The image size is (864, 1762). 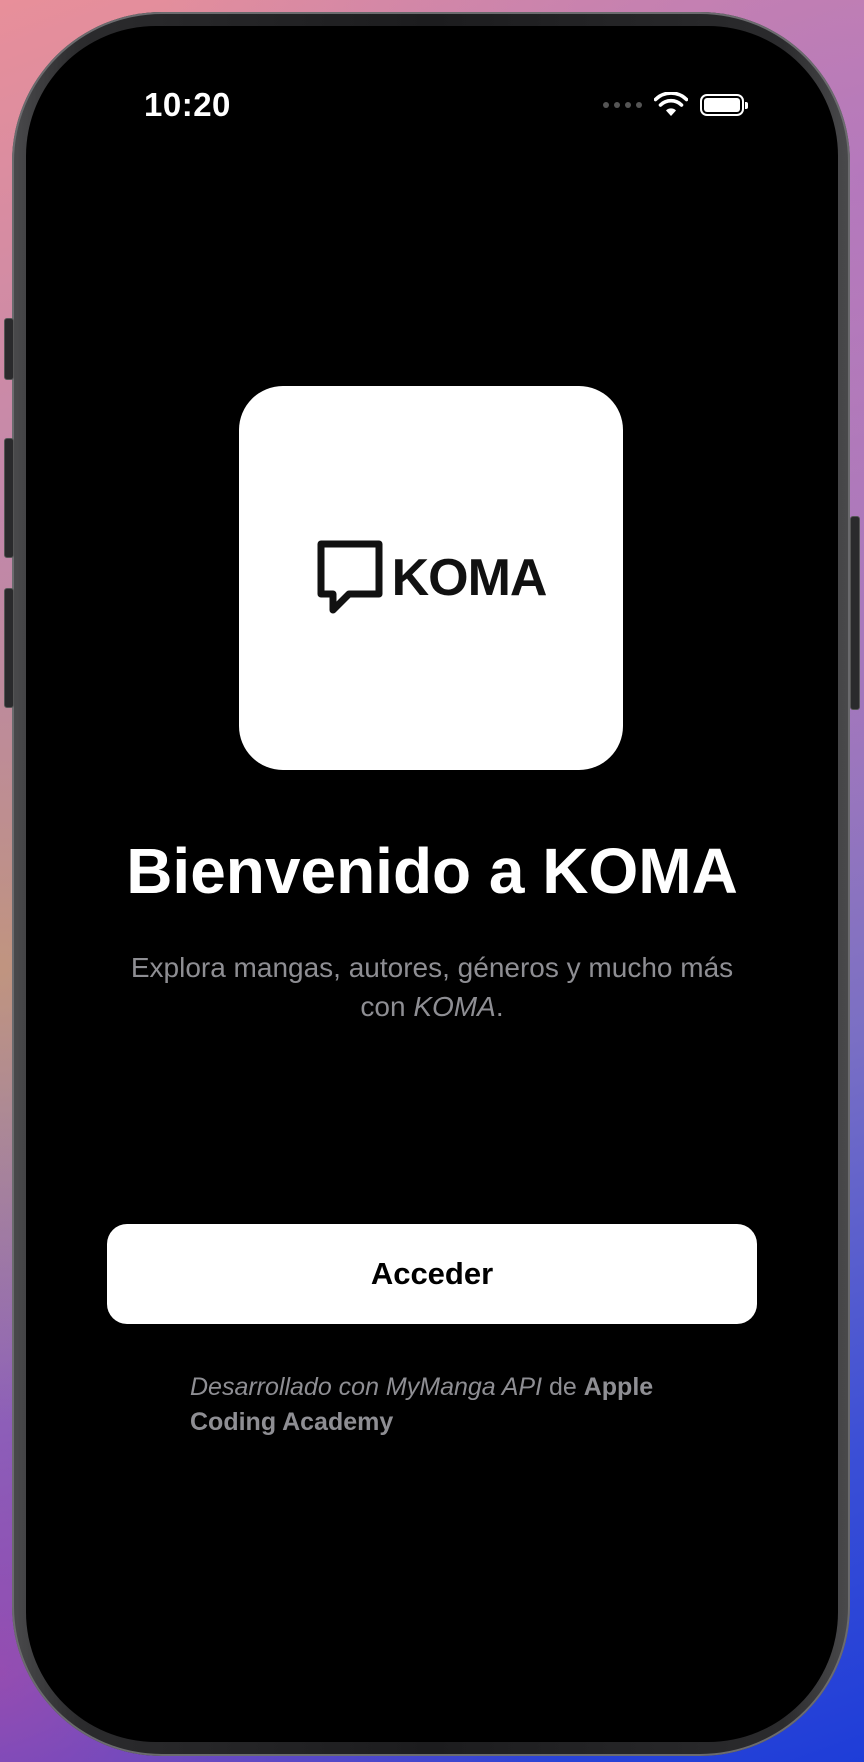 I want to click on wifi-icon, so click(x=671, y=104).